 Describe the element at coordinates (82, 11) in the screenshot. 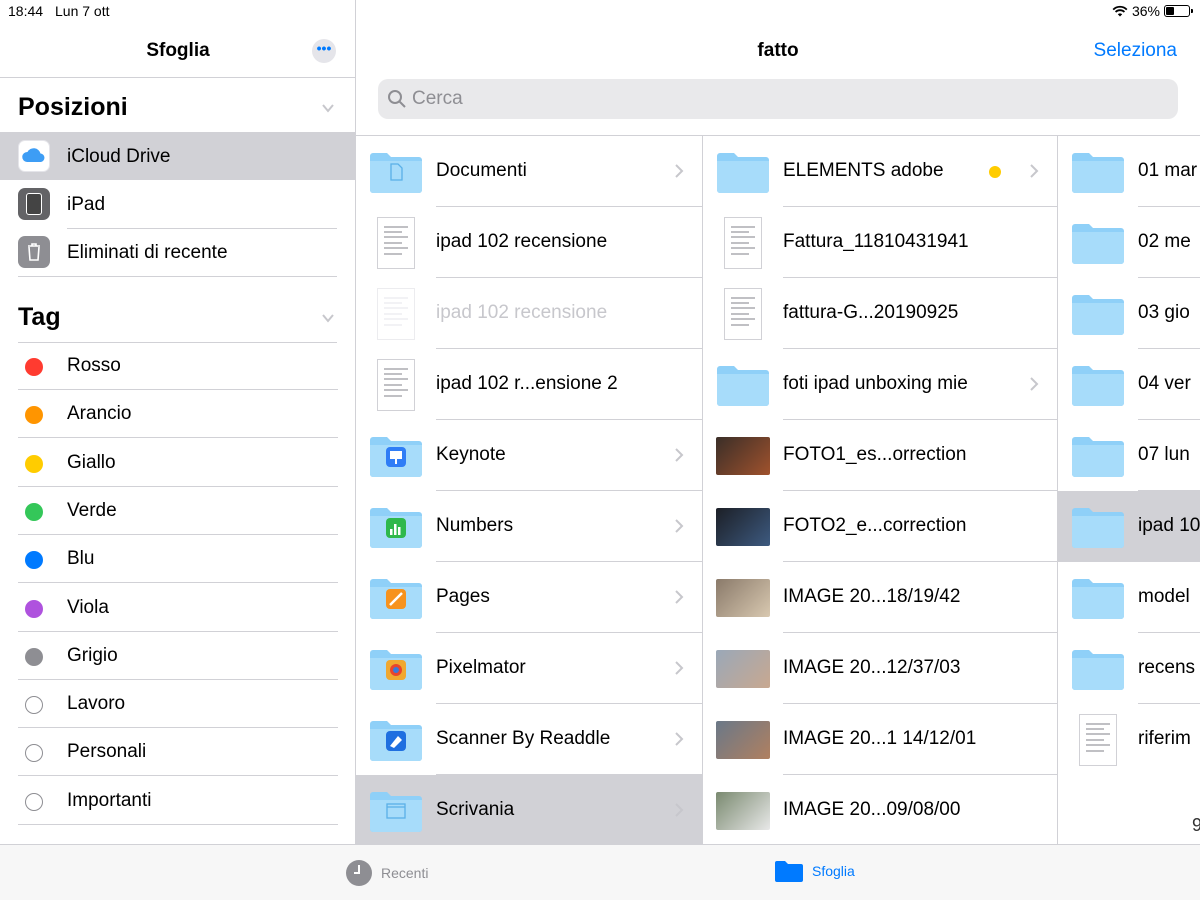

I see `status-date: Lun 7 ott` at that location.